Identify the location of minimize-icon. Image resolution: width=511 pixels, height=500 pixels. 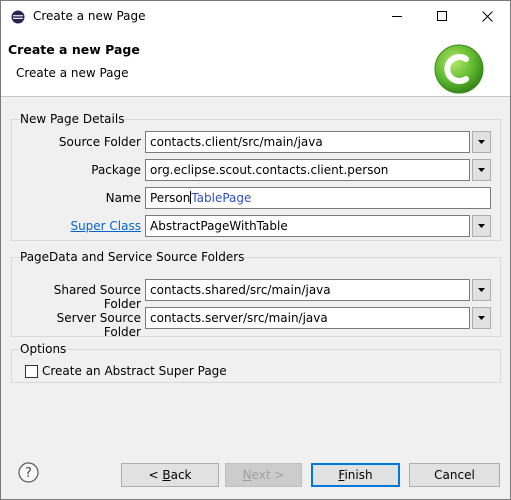
(397, 16).